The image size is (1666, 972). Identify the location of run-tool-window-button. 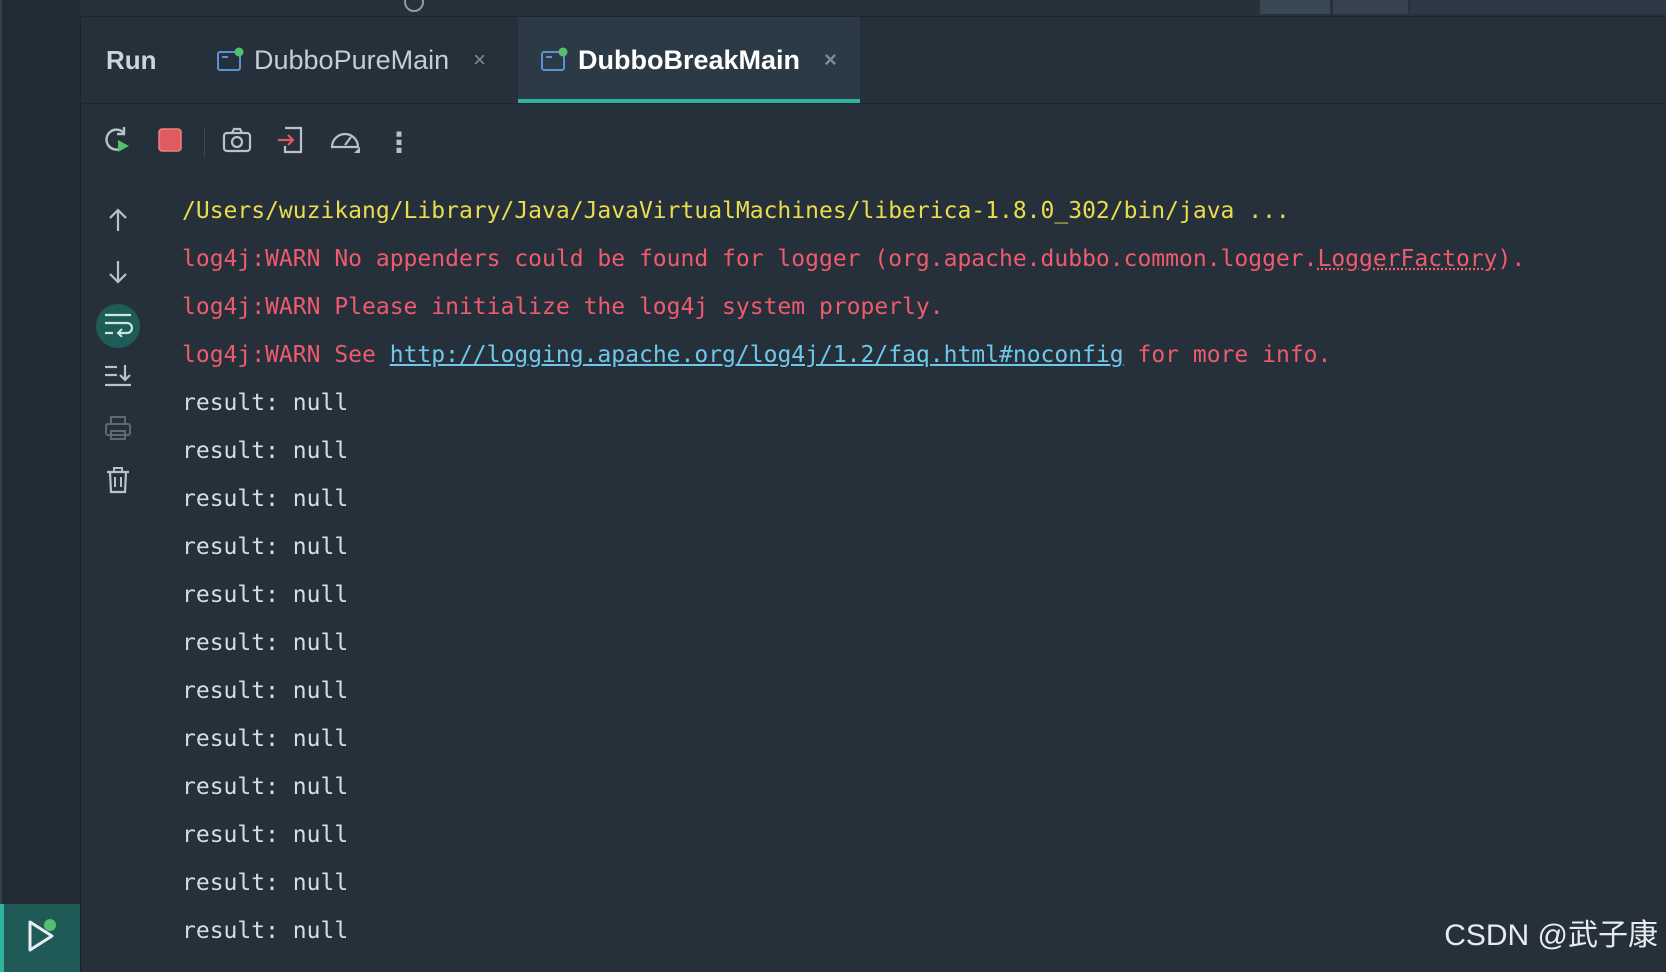
(40, 938).